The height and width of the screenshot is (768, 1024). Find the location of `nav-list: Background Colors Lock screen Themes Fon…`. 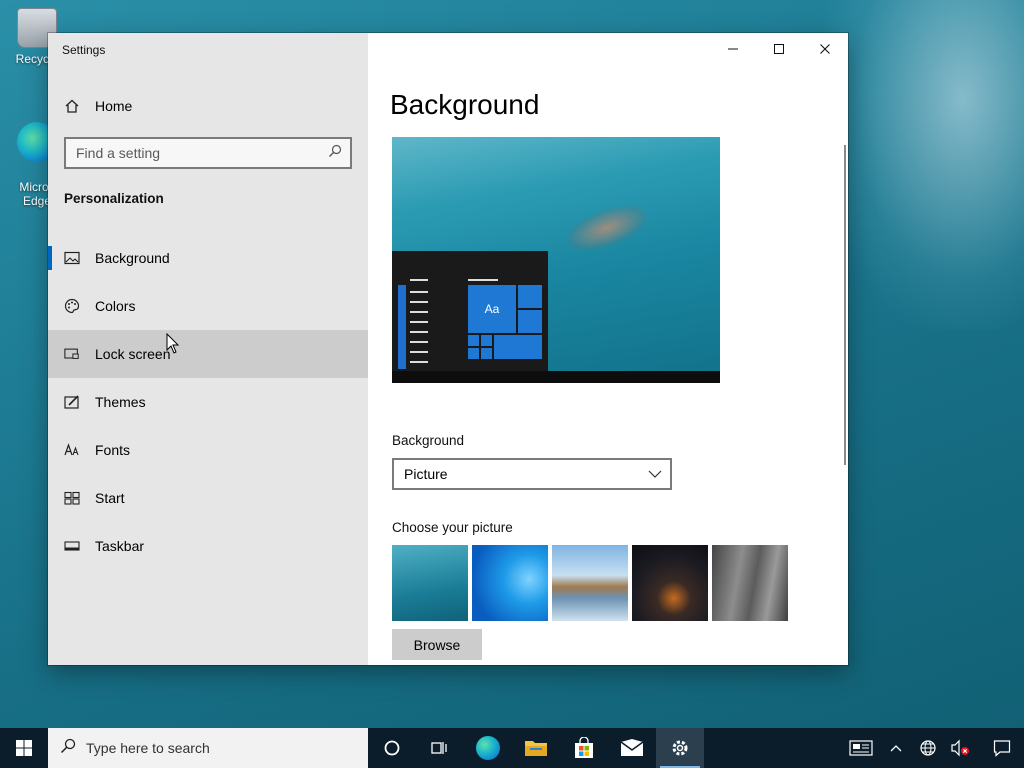

nav-list: Background Colors Lock screen Themes Fon… is located at coordinates (208, 402).